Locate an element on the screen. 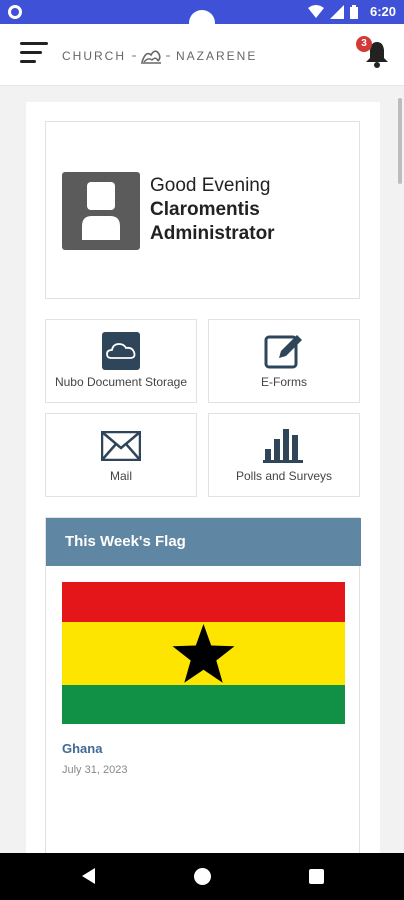 The width and height of the screenshot is (404, 900). bar-chart-icon is located at coordinates (283, 446).